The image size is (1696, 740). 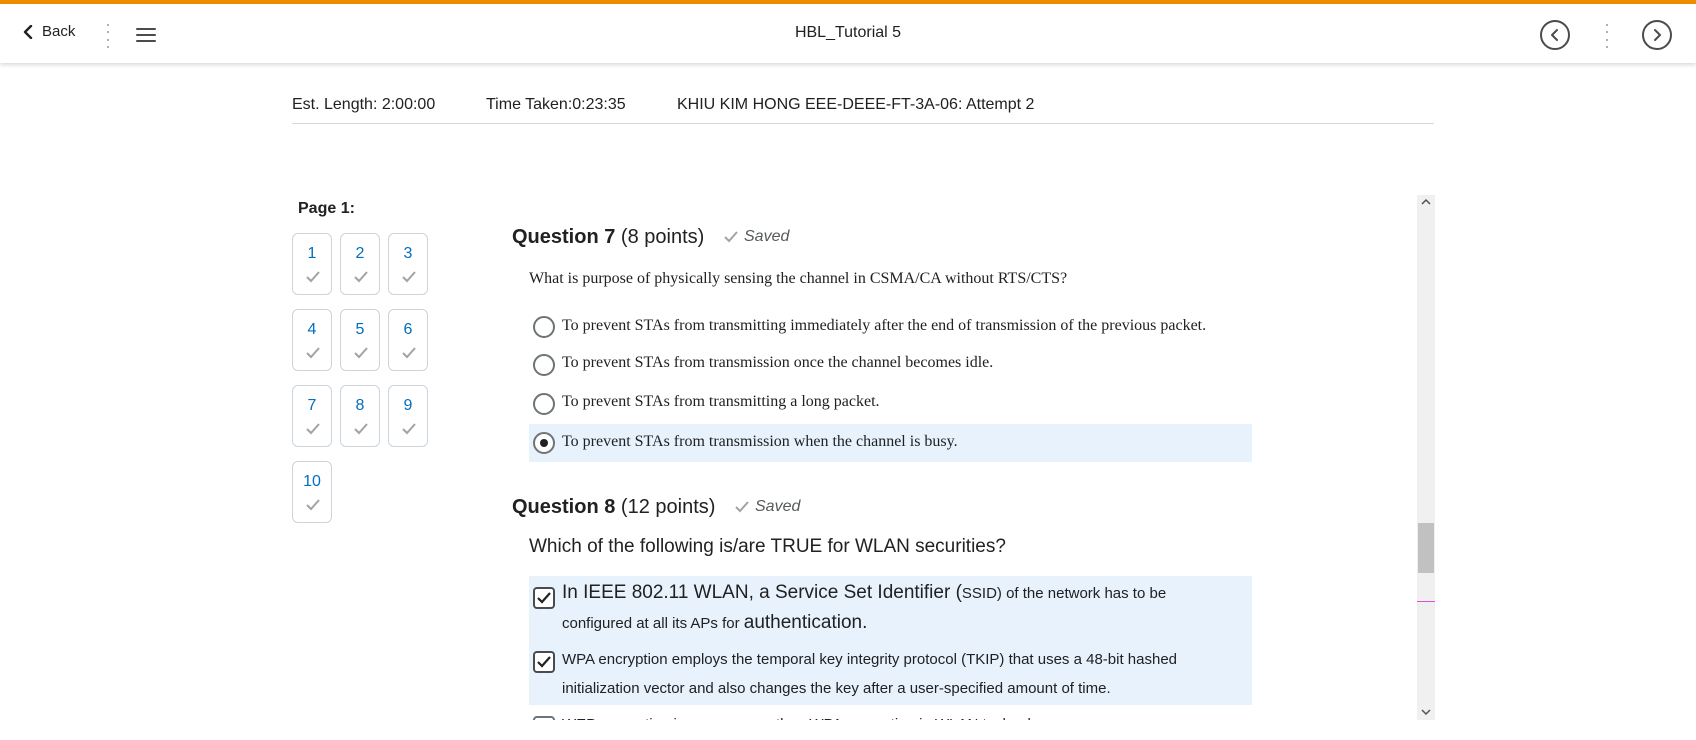 What do you see at coordinates (312, 340) in the screenshot?
I see `question-nav-4: 4` at bounding box center [312, 340].